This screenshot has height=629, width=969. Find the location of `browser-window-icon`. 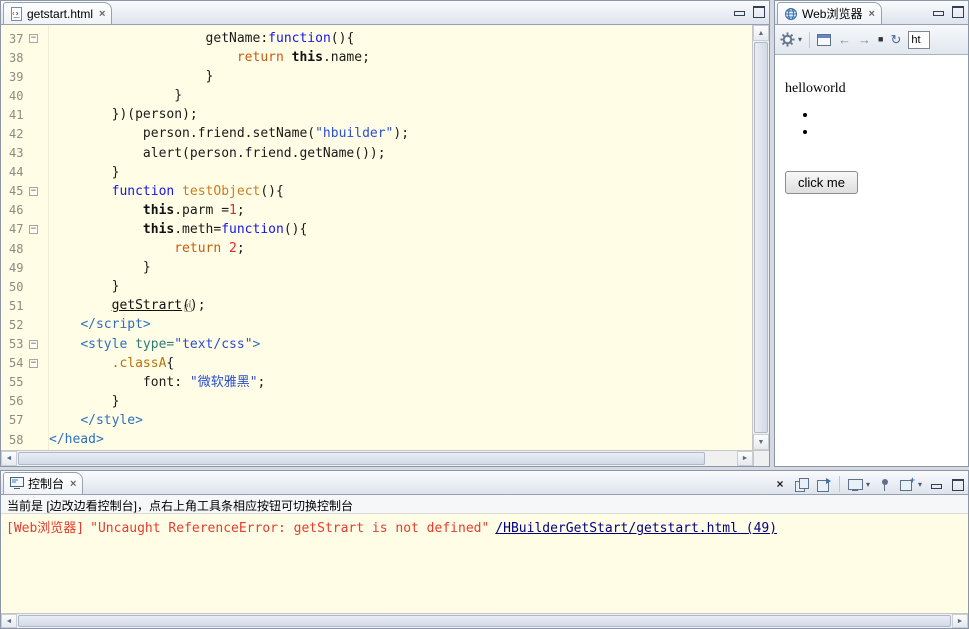

browser-window-icon is located at coordinates (824, 39).